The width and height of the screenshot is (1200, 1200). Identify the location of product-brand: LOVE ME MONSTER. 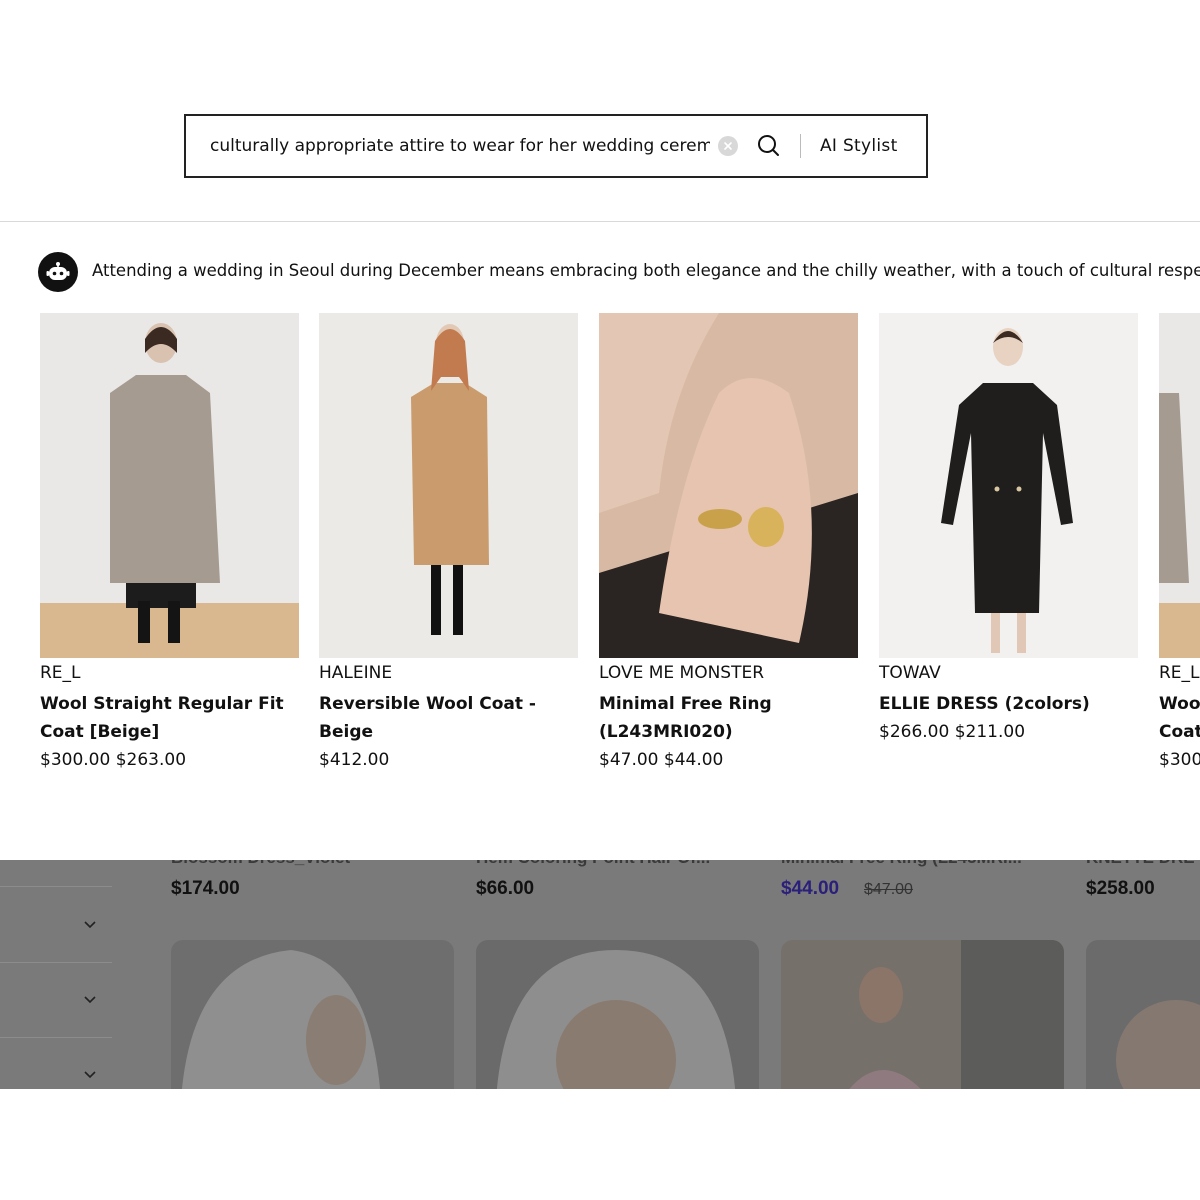
(682, 673).